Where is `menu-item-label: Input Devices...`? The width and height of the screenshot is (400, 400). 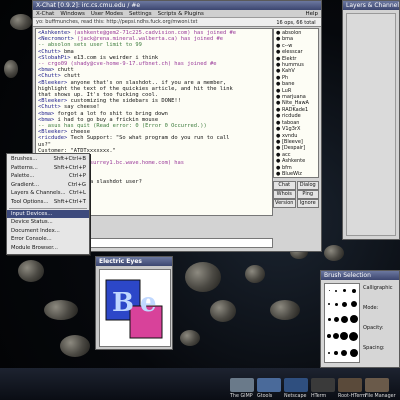 menu-item-label: Input Devices... is located at coordinates (32, 213).